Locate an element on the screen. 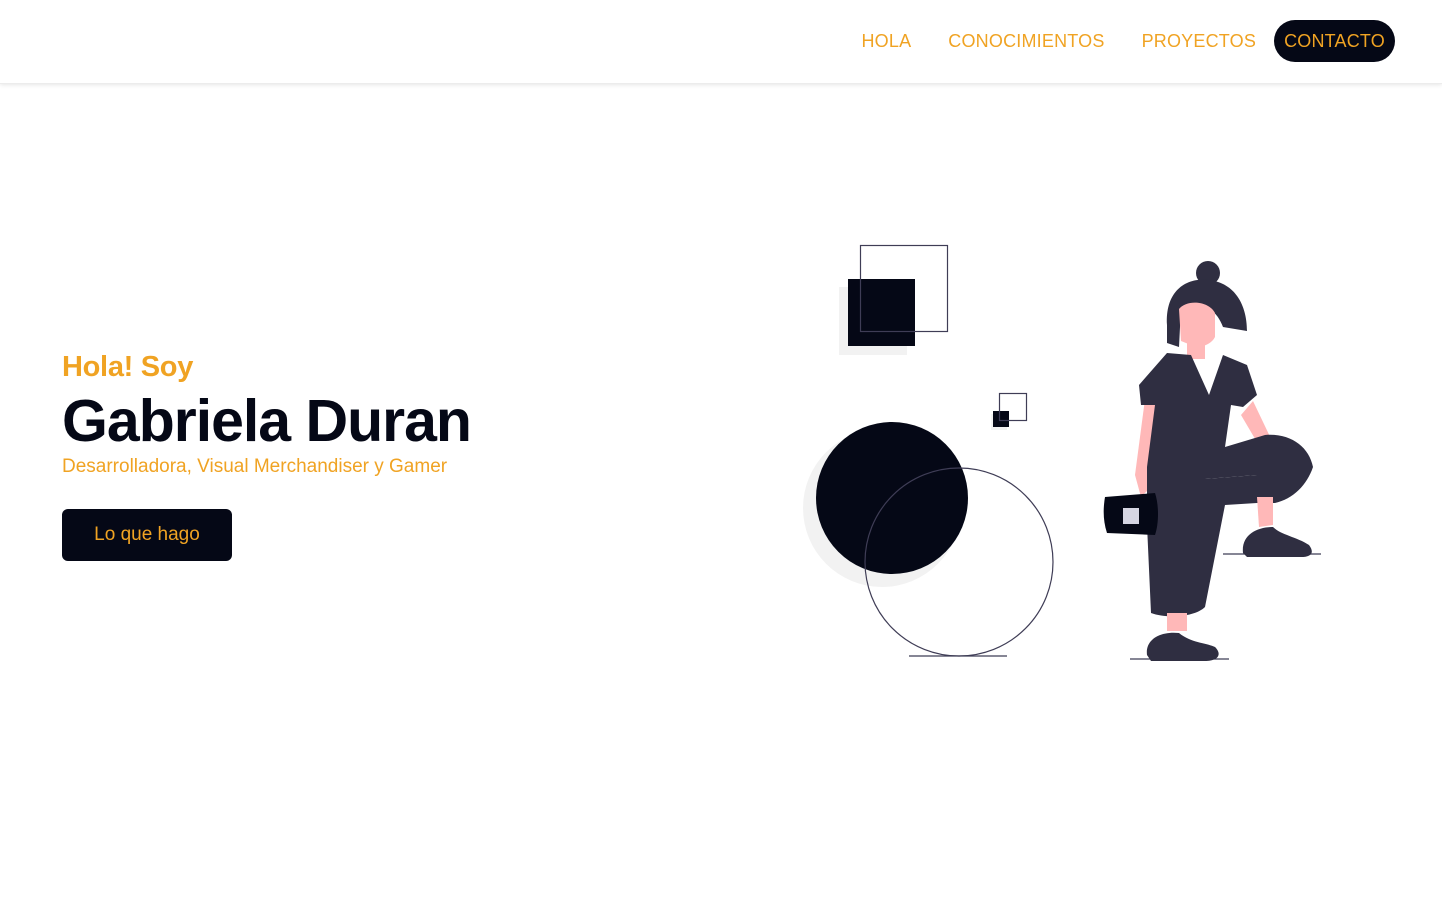 This screenshot has width=1442, height=903. nav-menu: HOLA CONOCIMIENTOS PROYECTOS CONTACTO is located at coordinates (1114, 41).